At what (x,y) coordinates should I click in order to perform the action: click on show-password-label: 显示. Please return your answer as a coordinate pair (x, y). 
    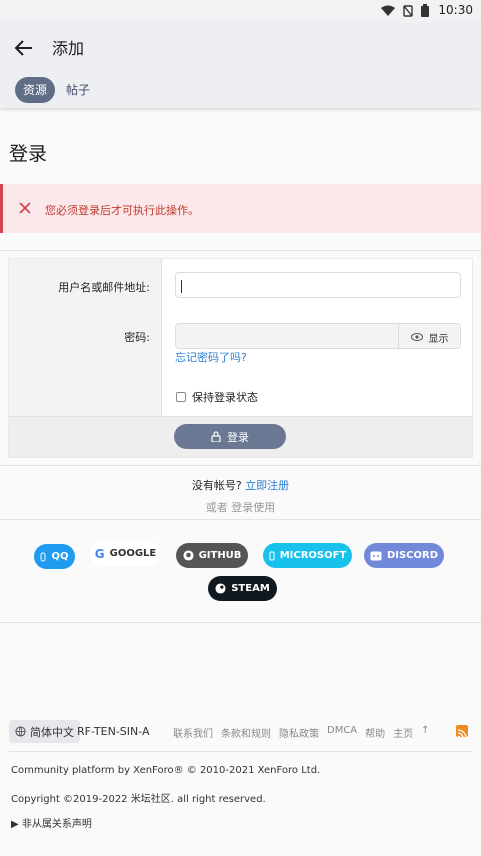
    Looking at the image, I should click on (438, 339).